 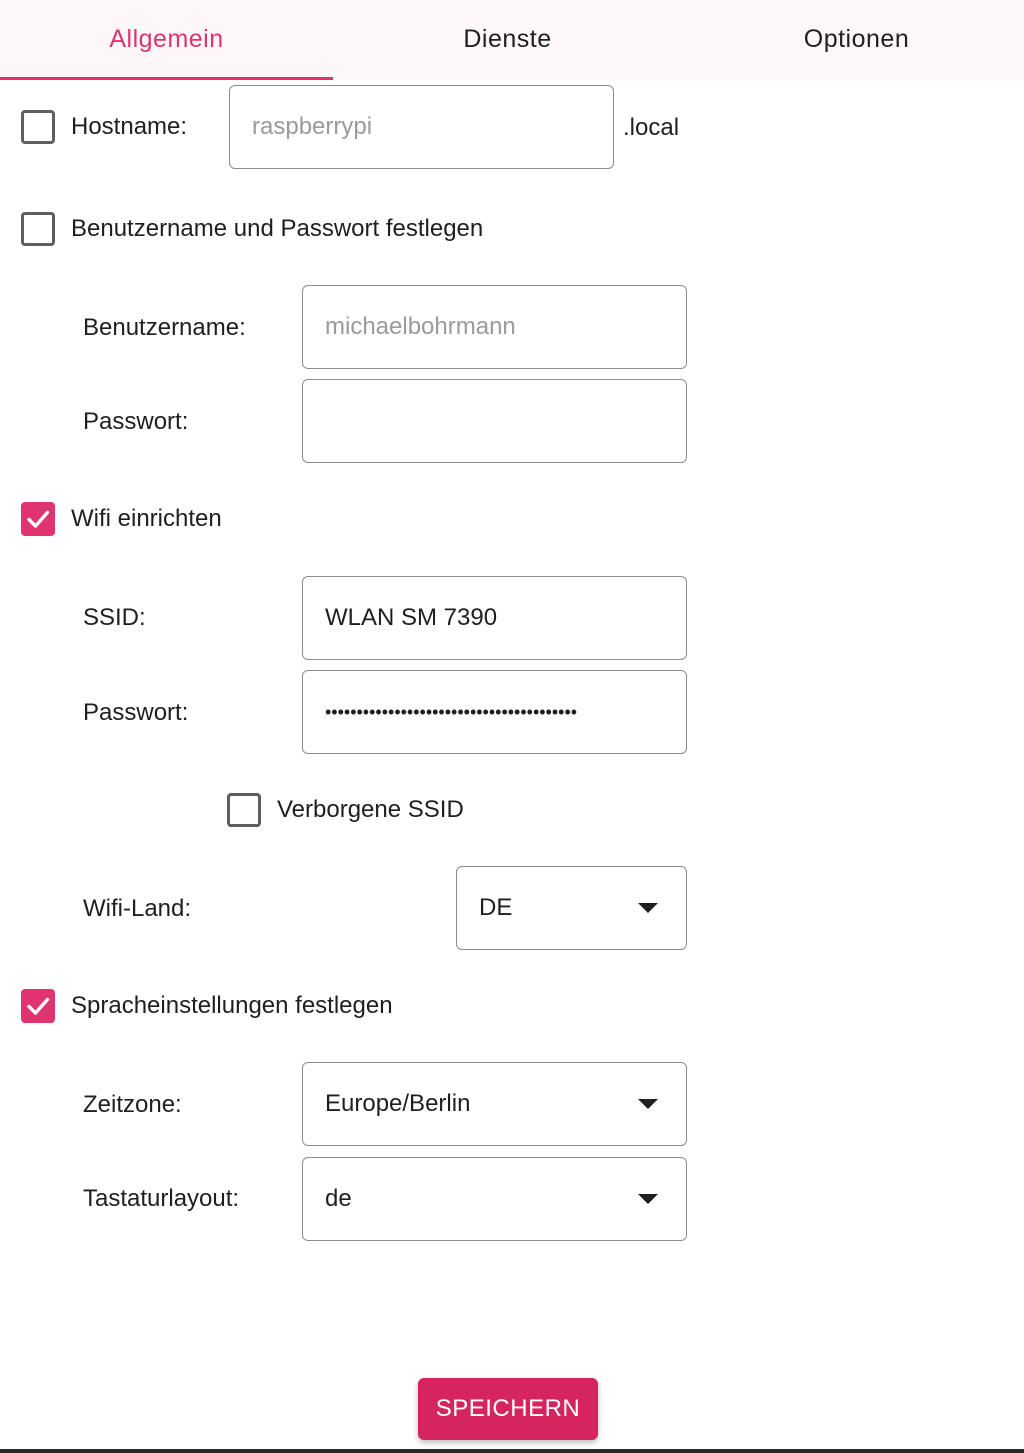 I want to click on tab-general: Allgemein, so click(x=166, y=40).